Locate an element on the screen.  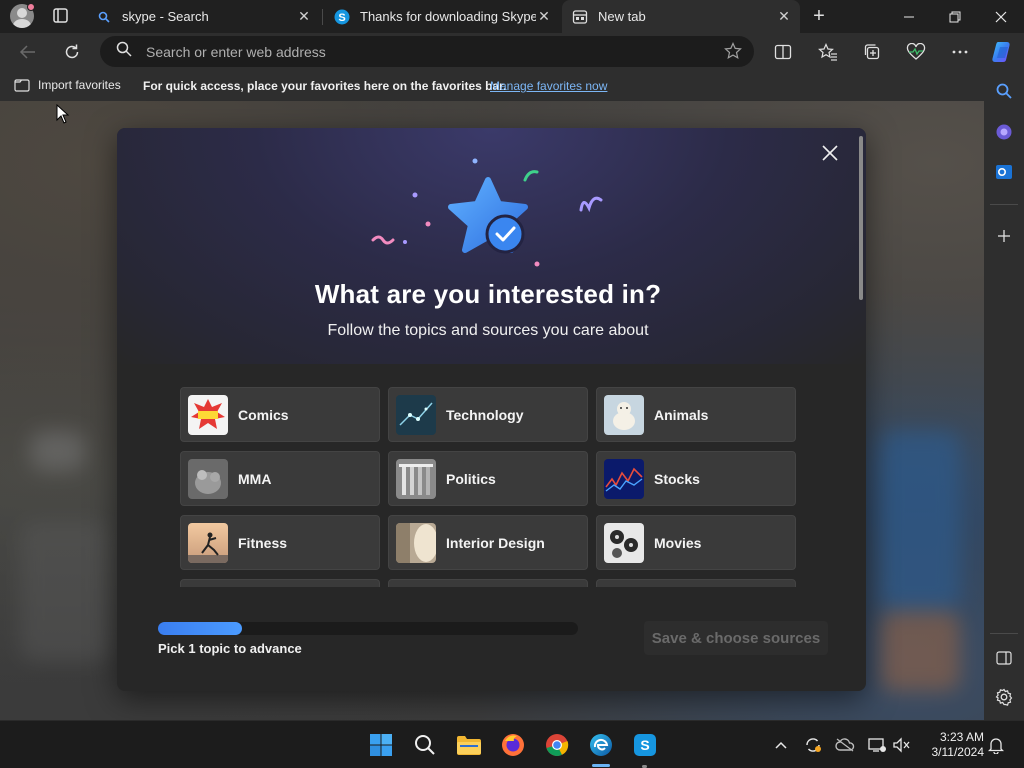
back-button is located at coordinates (28, 52).